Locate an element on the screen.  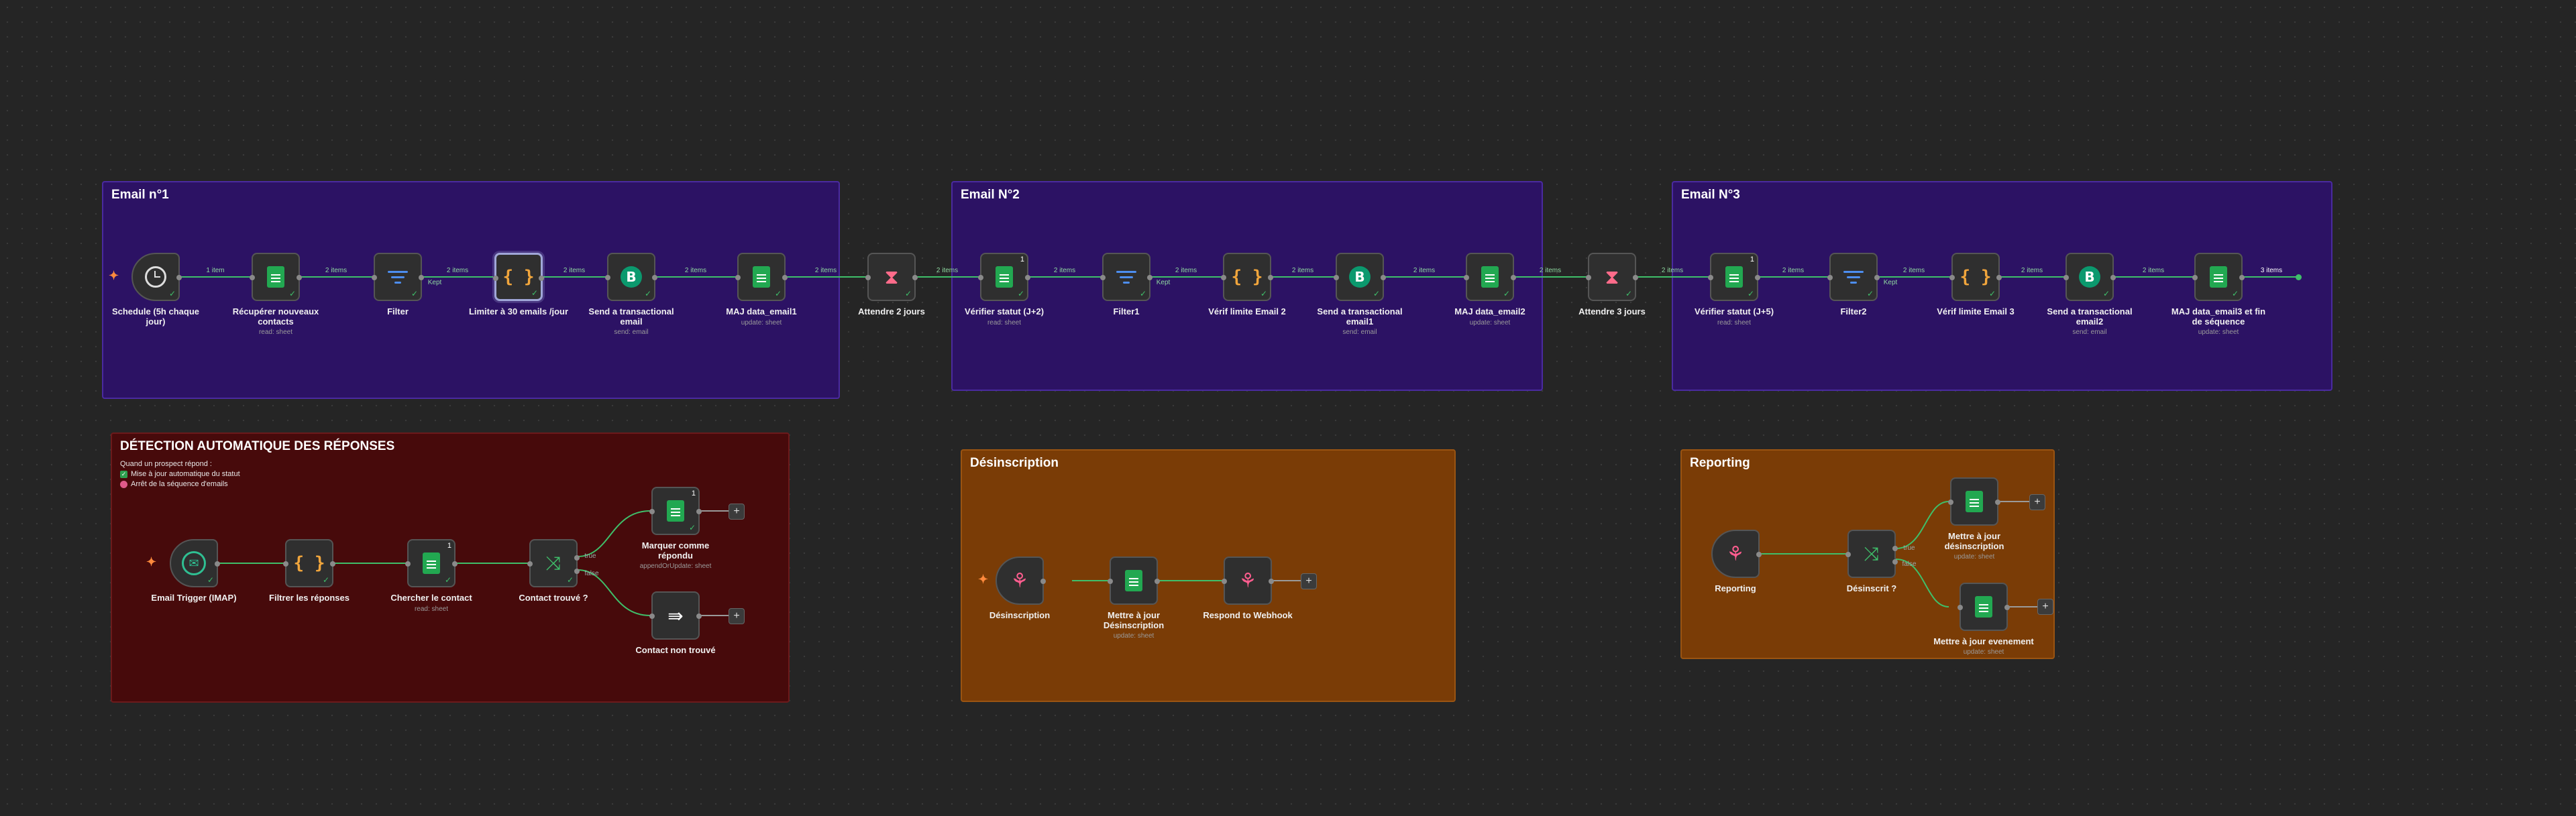
hourglass-icon: ⧗ is located at coordinates (891, 277).